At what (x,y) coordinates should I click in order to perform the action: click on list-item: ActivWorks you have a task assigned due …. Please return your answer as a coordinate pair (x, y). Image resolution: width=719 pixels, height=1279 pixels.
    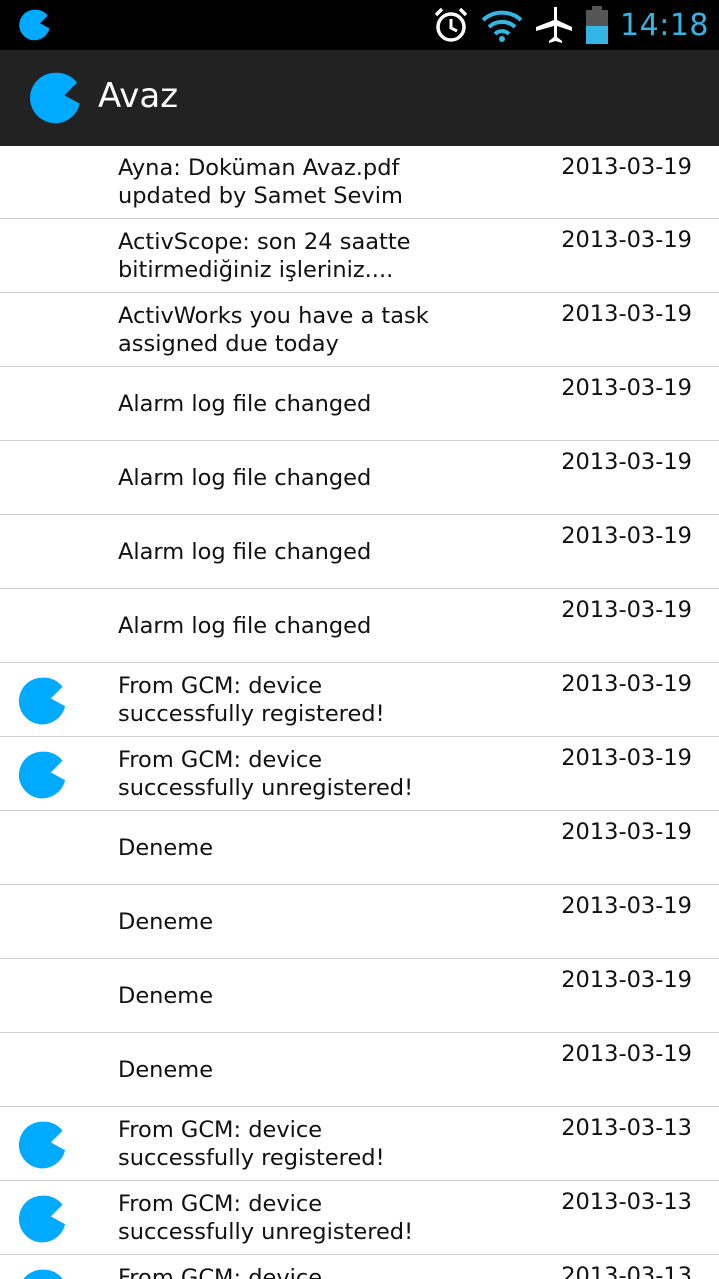
    Looking at the image, I should click on (359, 330).